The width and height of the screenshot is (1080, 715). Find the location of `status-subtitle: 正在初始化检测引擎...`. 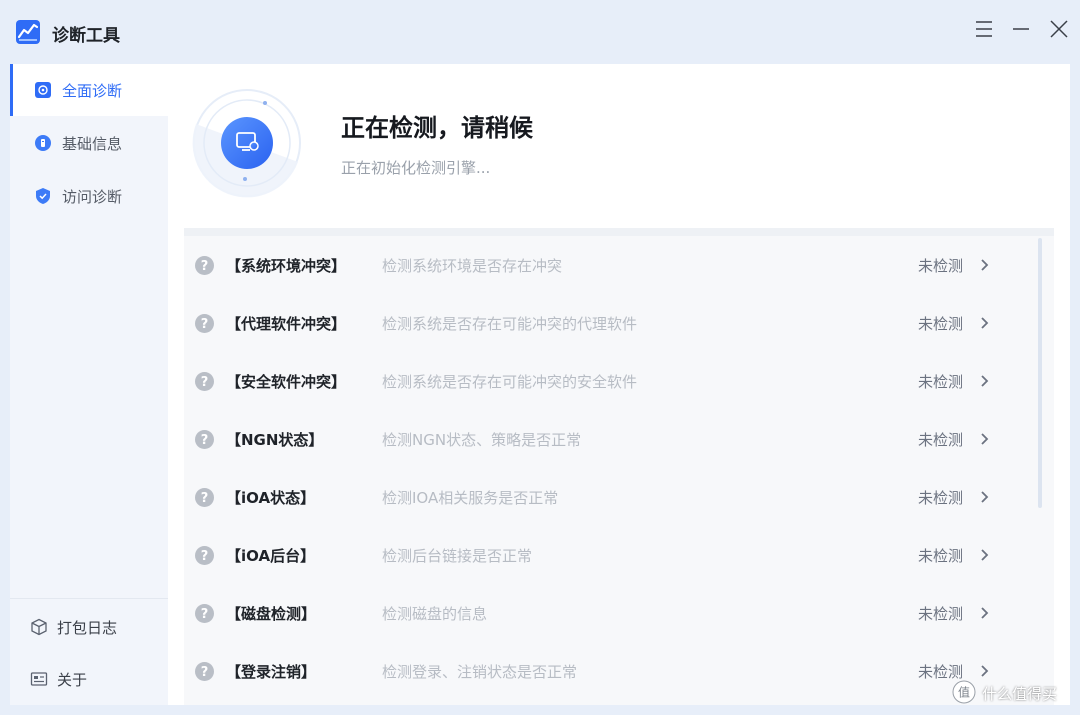

status-subtitle: 正在初始化检测引擎... is located at coordinates (416, 168).